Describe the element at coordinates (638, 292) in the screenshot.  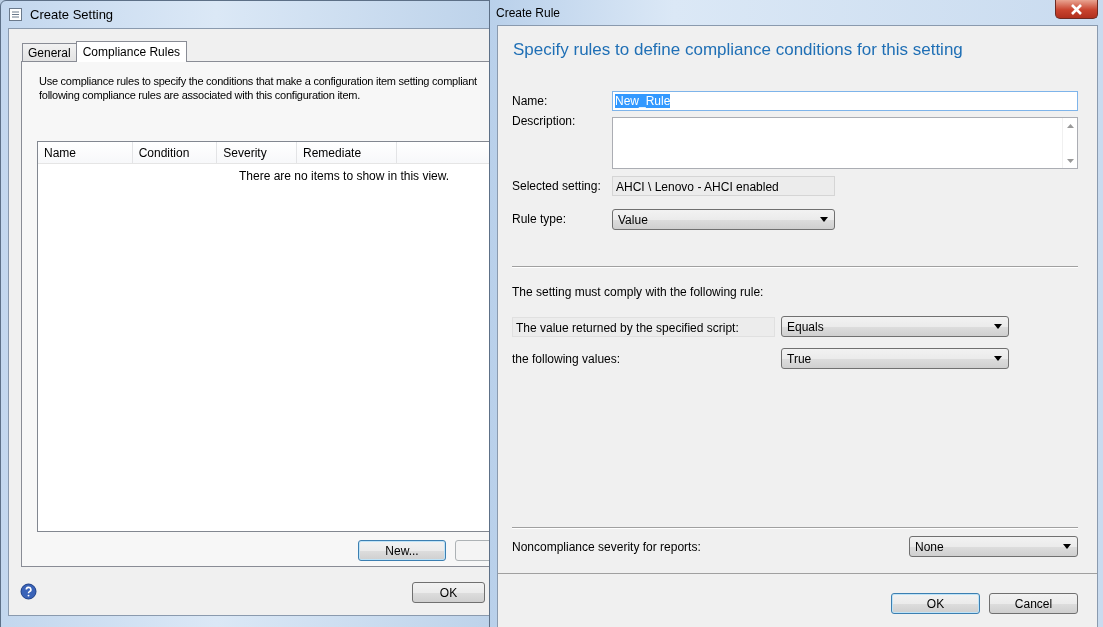
I see `rule-caption: The setting must comply with the following rule:` at that location.